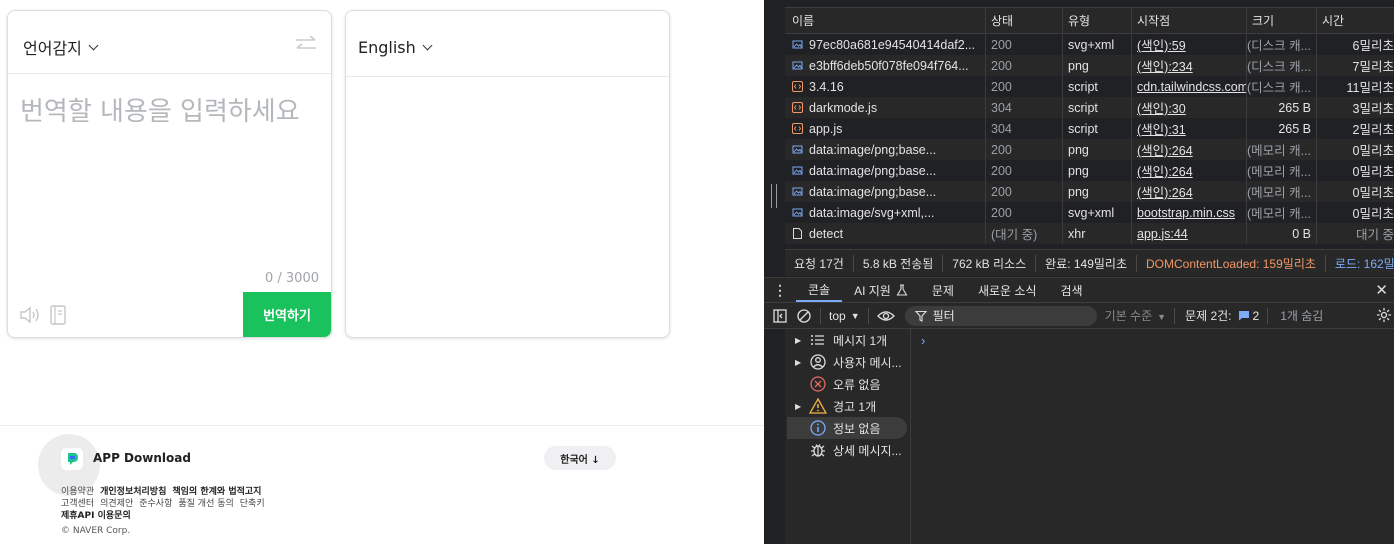  What do you see at coordinates (774, 196) in the screenshot?
I see `resize-handle` at bounding box center [774, 196].